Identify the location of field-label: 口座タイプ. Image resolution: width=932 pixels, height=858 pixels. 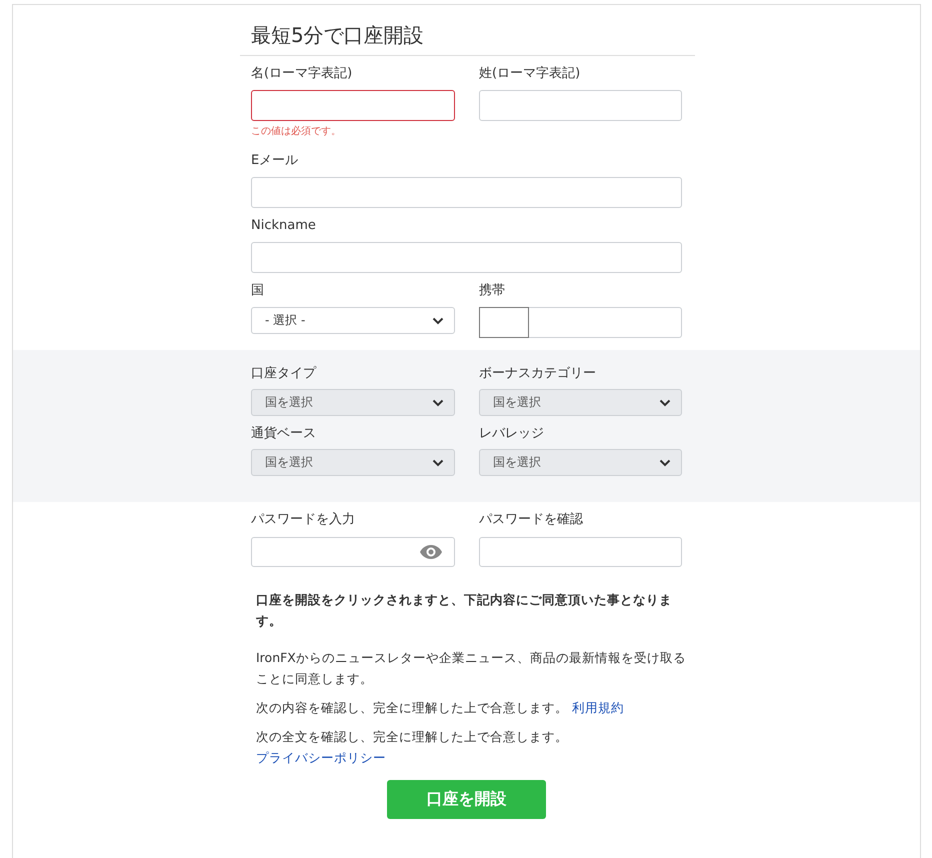
(284, 374).